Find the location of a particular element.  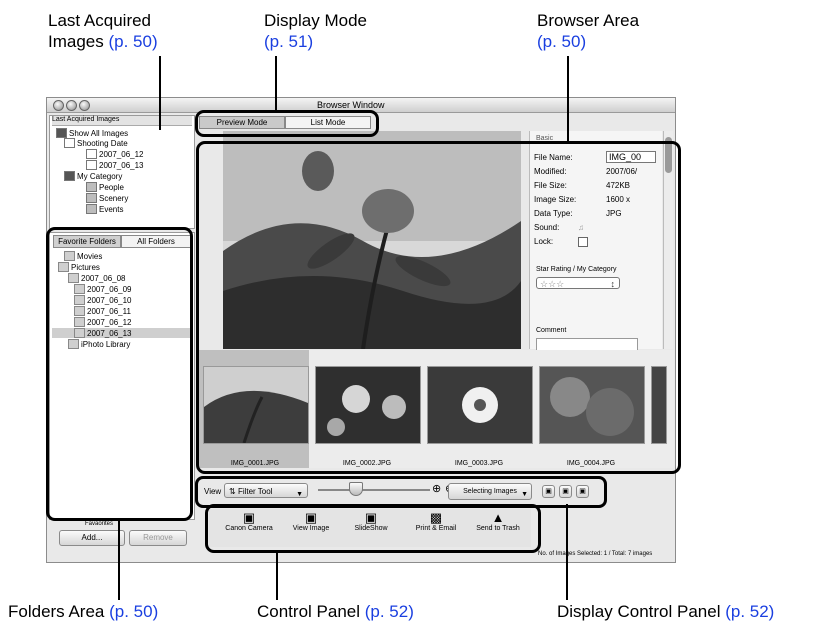

last-acquired-header: Last Acquired Images is located at coordinates (122, 121).